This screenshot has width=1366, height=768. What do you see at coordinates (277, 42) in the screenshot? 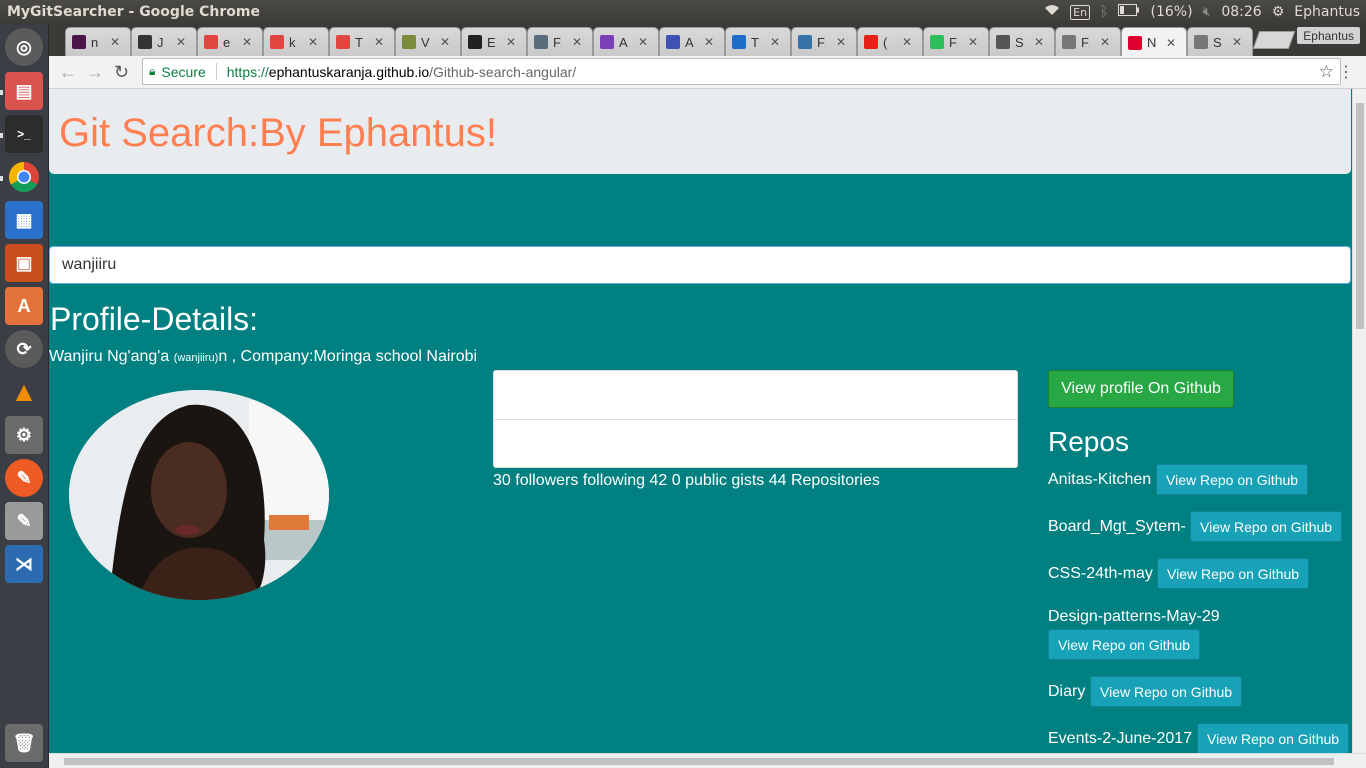
I see `codepen-icon` at bounding box center [277, 42].